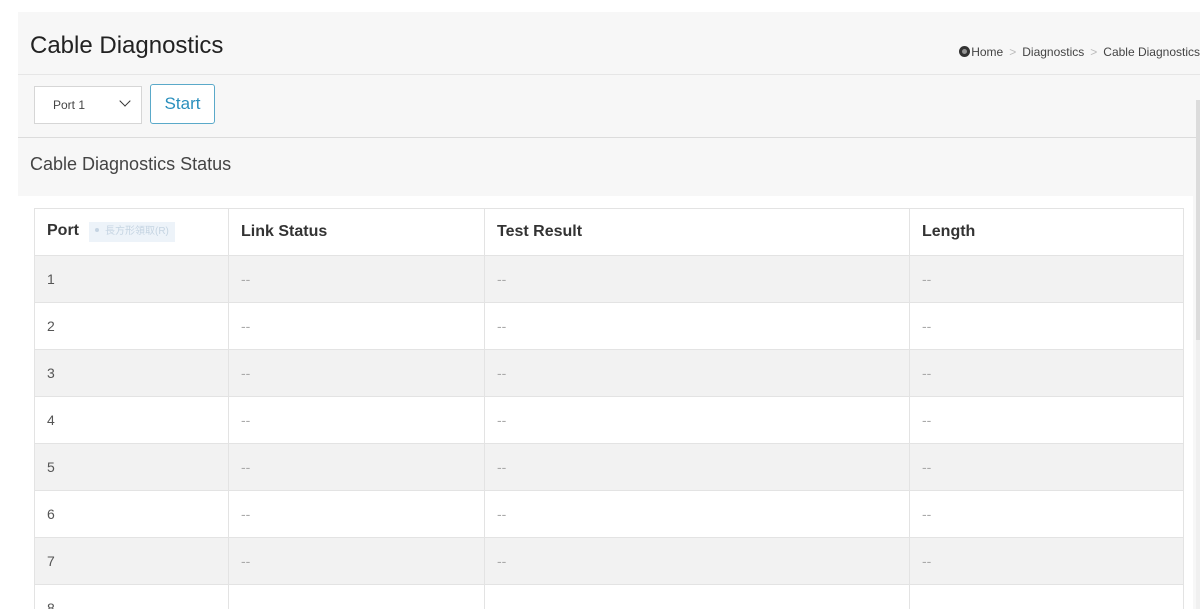  I want to click on table-row: 1 -- -- --, so click(609, 279).